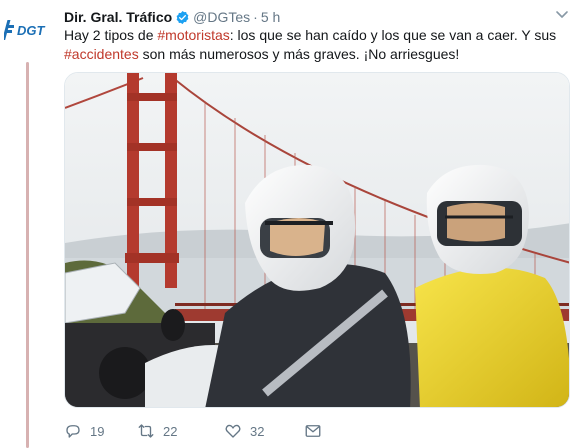  I want to click on handle: @DGTes, so click(221, 17).